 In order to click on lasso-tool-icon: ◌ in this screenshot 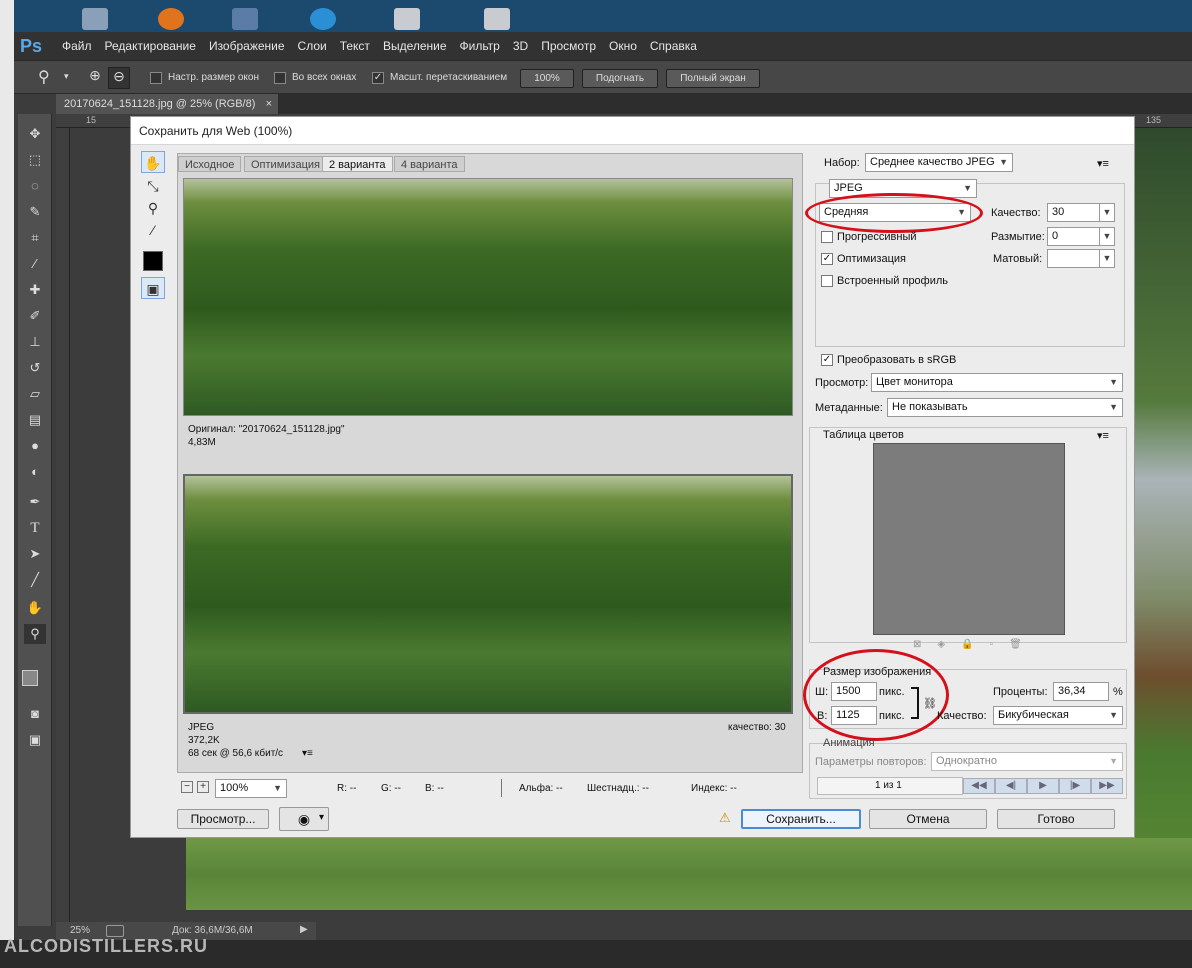, I will do `click(35, 186)`.